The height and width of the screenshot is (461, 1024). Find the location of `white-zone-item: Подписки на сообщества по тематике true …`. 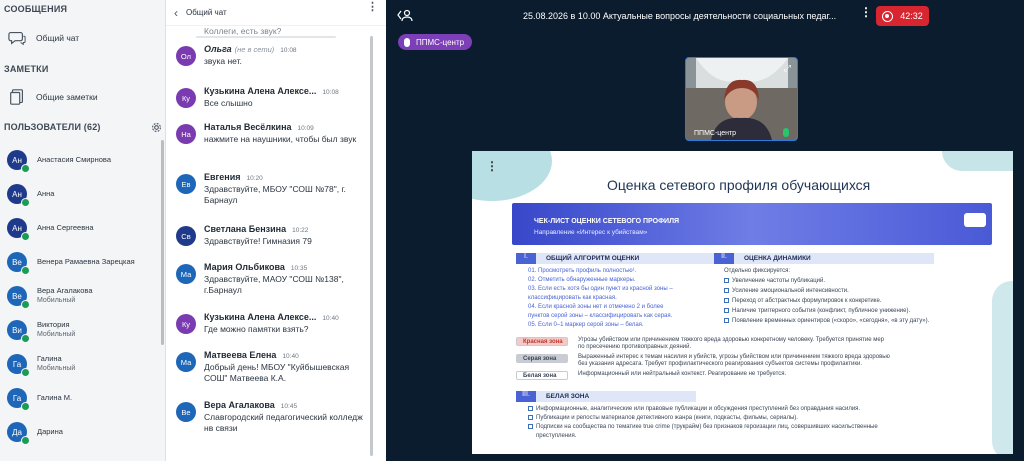

white-zone-item: Подписки на сообщества по тематике true … is located at coordinates (703, 427).